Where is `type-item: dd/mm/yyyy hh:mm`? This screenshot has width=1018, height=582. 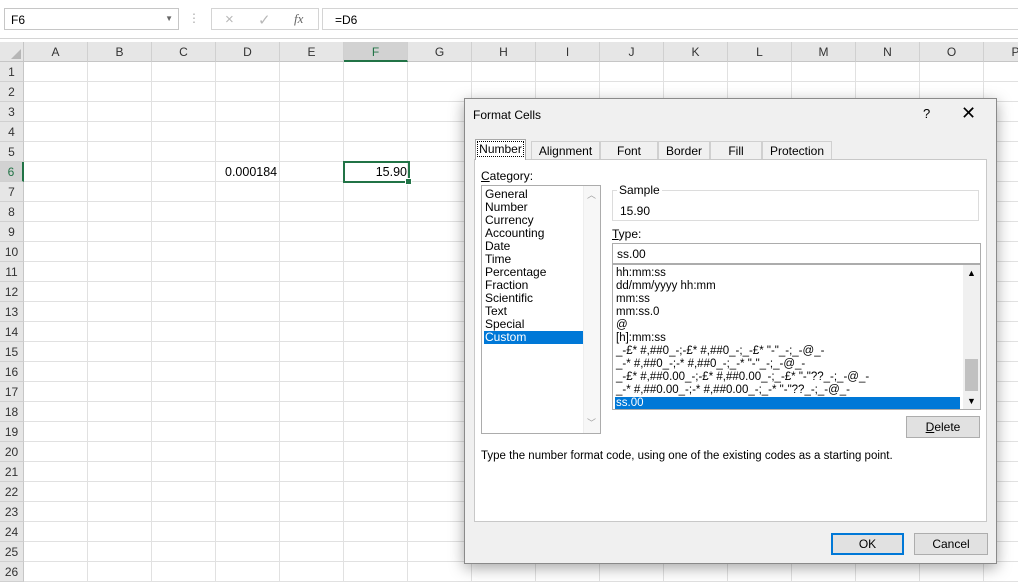
type-item: dd/mm/yyyy hh:mm is located at coordinates (787, 286).